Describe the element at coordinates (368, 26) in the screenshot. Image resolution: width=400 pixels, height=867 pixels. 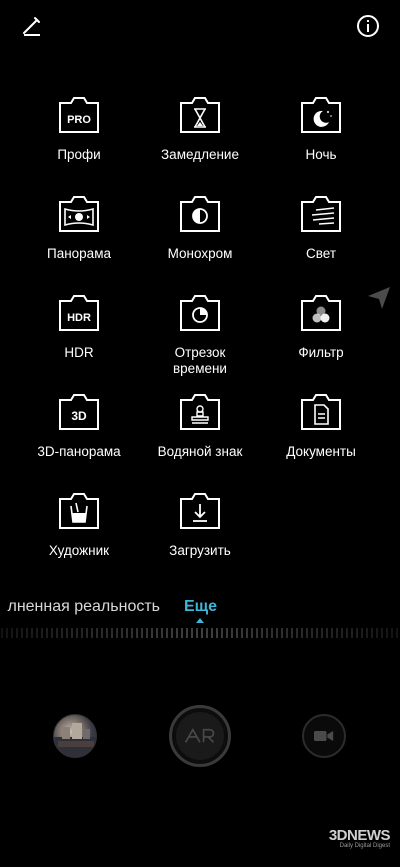
I see `info-icon` at that location.